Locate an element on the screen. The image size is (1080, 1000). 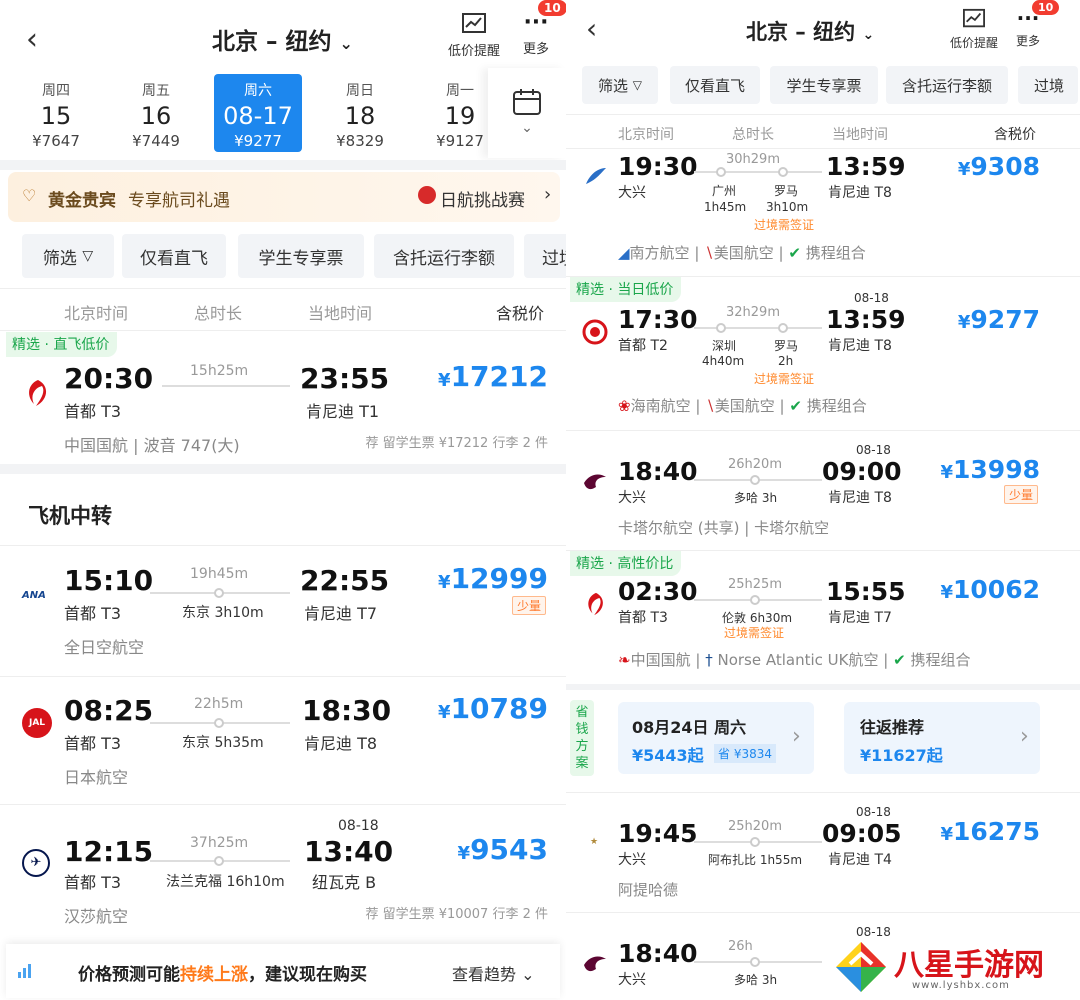
view-trend-link: 查看趋势 ⌄ is located at coordinates (493, 973).